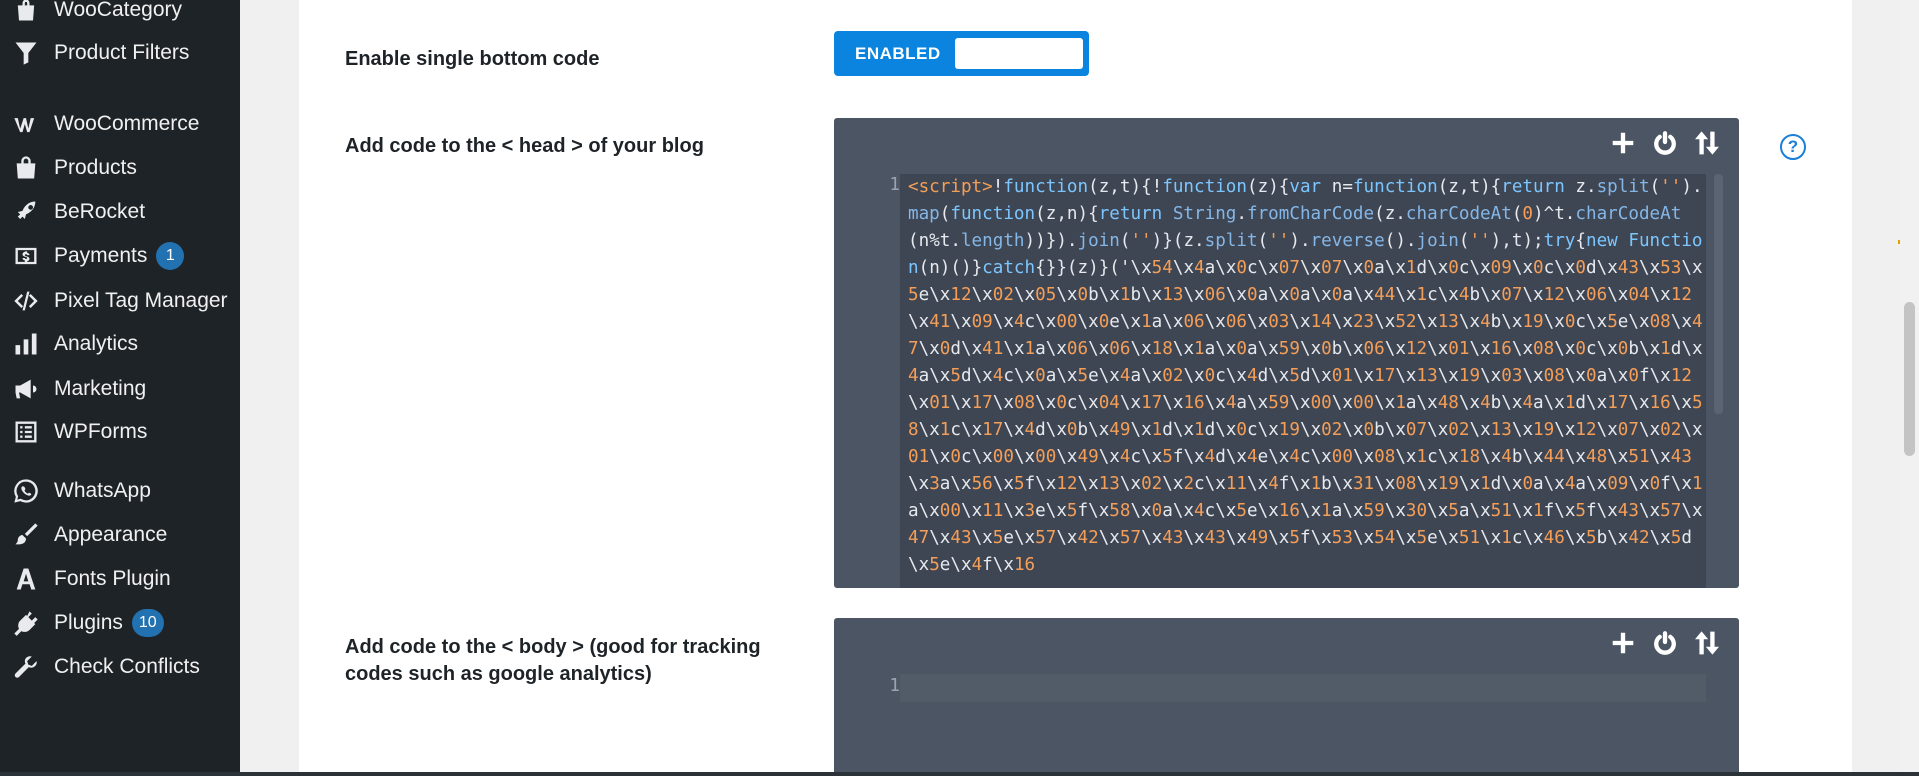 This screenshot has height=776, width=1919. Describe the element at coordinates (26, 124) in the screenshot. I see `woocommerce-icon` at that location.